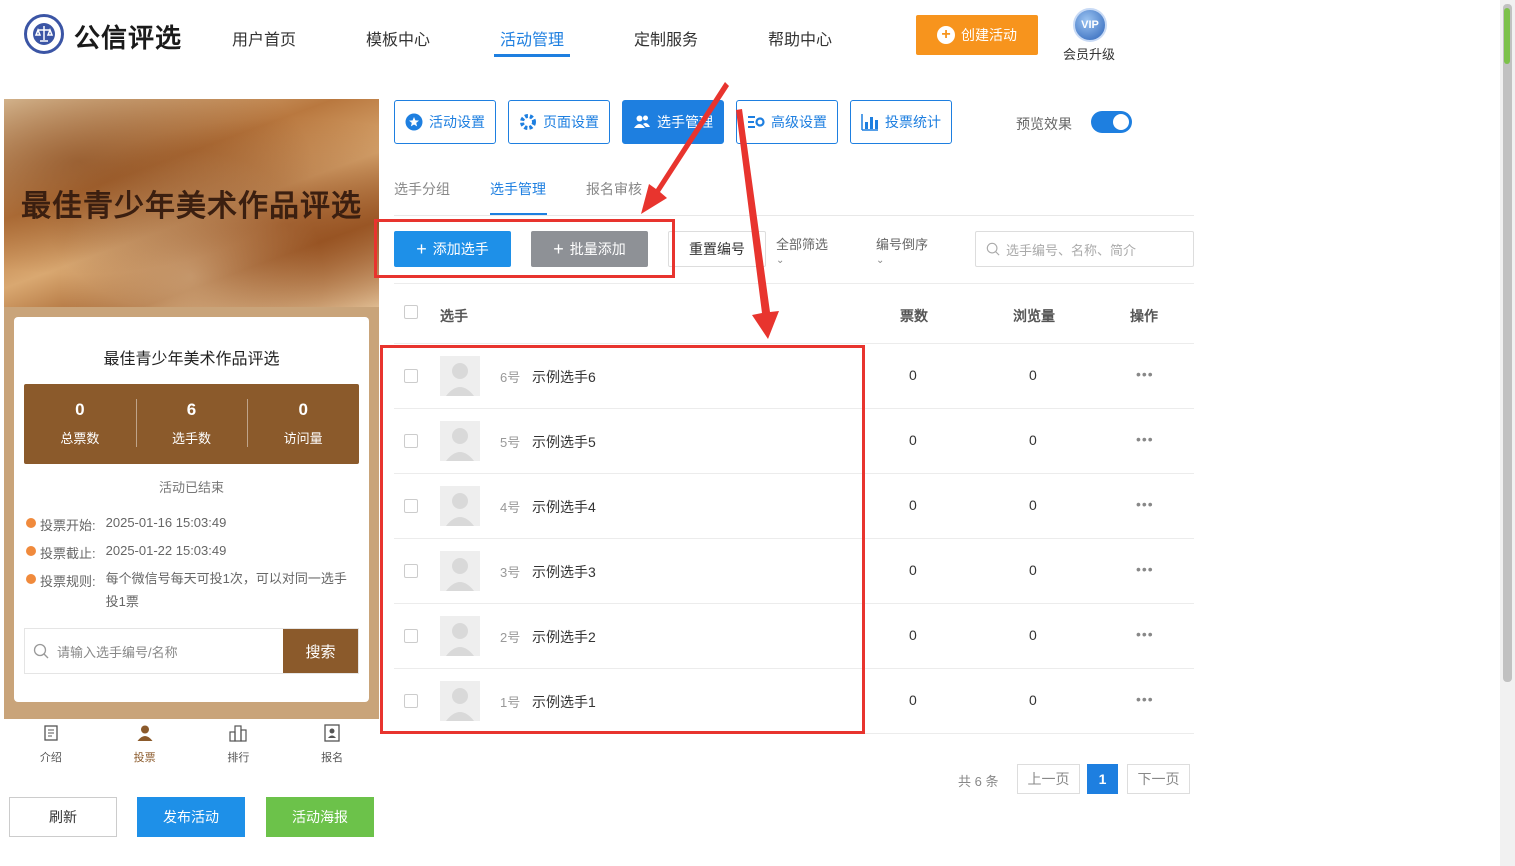 The width and height of the screenshot is (1515, 866). I want to click on bar-chart-icon, so click(869, 122).